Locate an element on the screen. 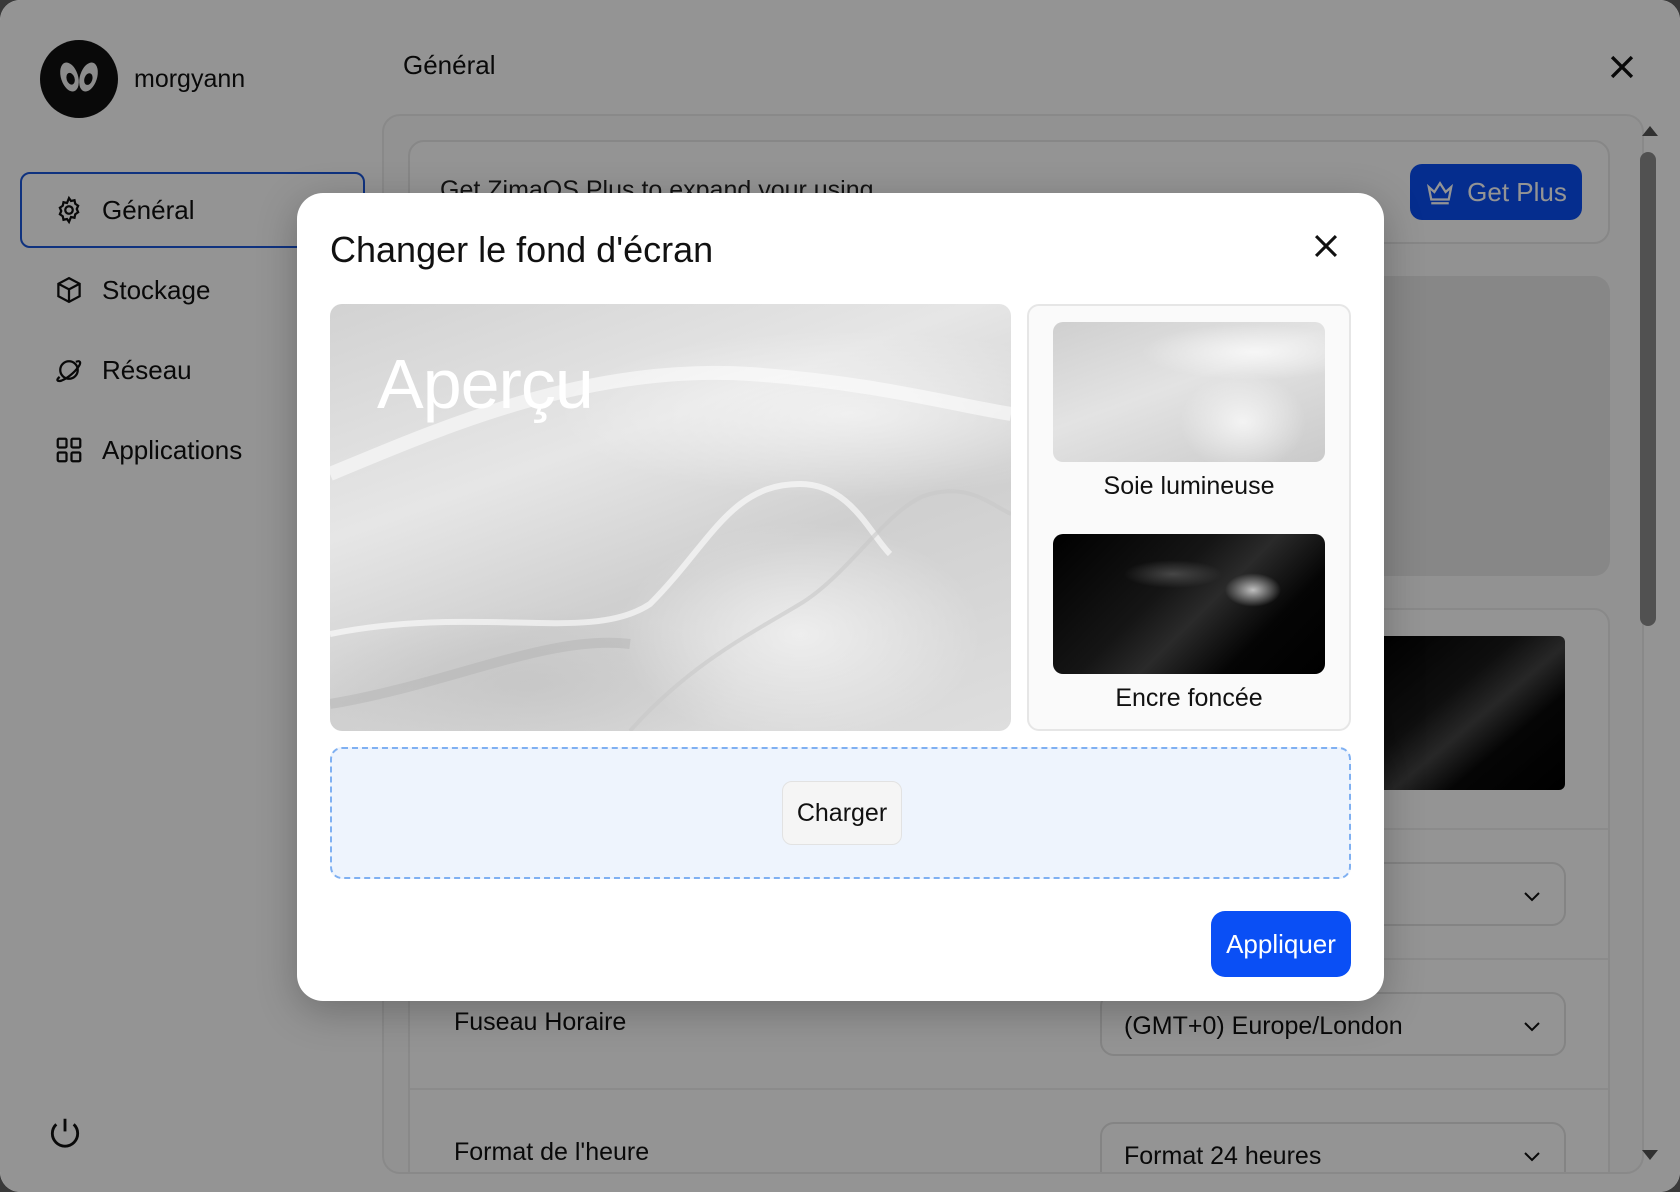  wallpaper-option-dark: Encre foncée is located at coordinates (1189, 623).